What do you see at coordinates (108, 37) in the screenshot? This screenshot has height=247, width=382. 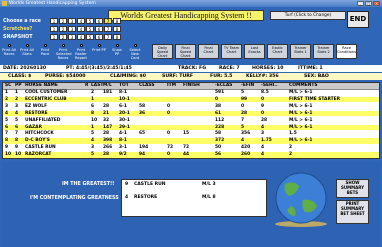 I see `snapshot-button-7: 7` at bounding box center [108, 37].